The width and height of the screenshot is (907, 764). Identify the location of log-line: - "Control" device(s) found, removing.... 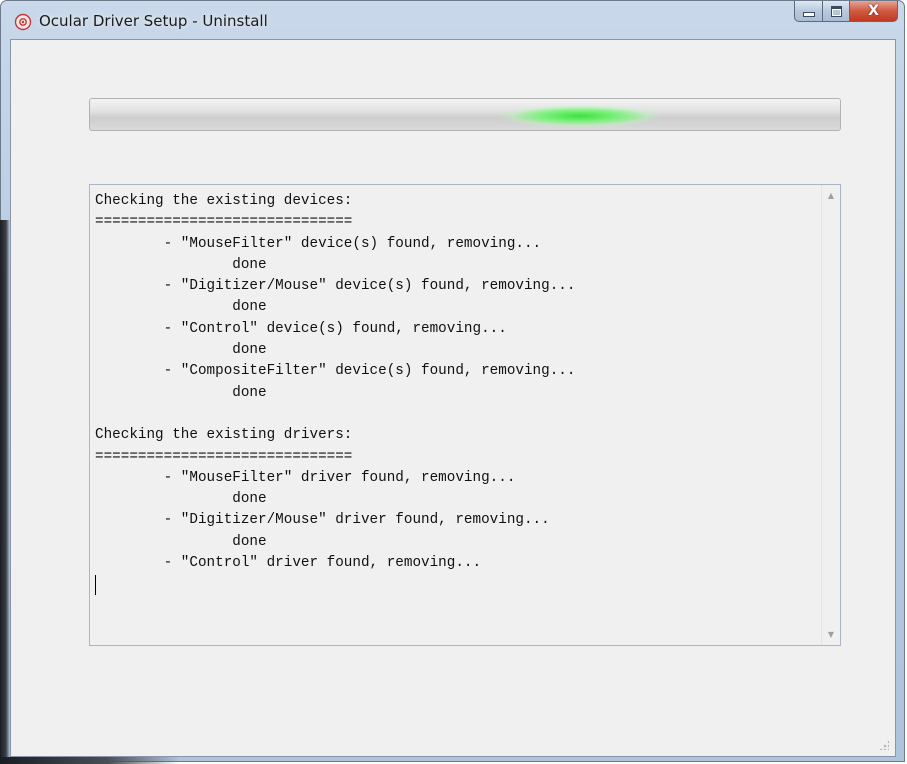
(301, 328).